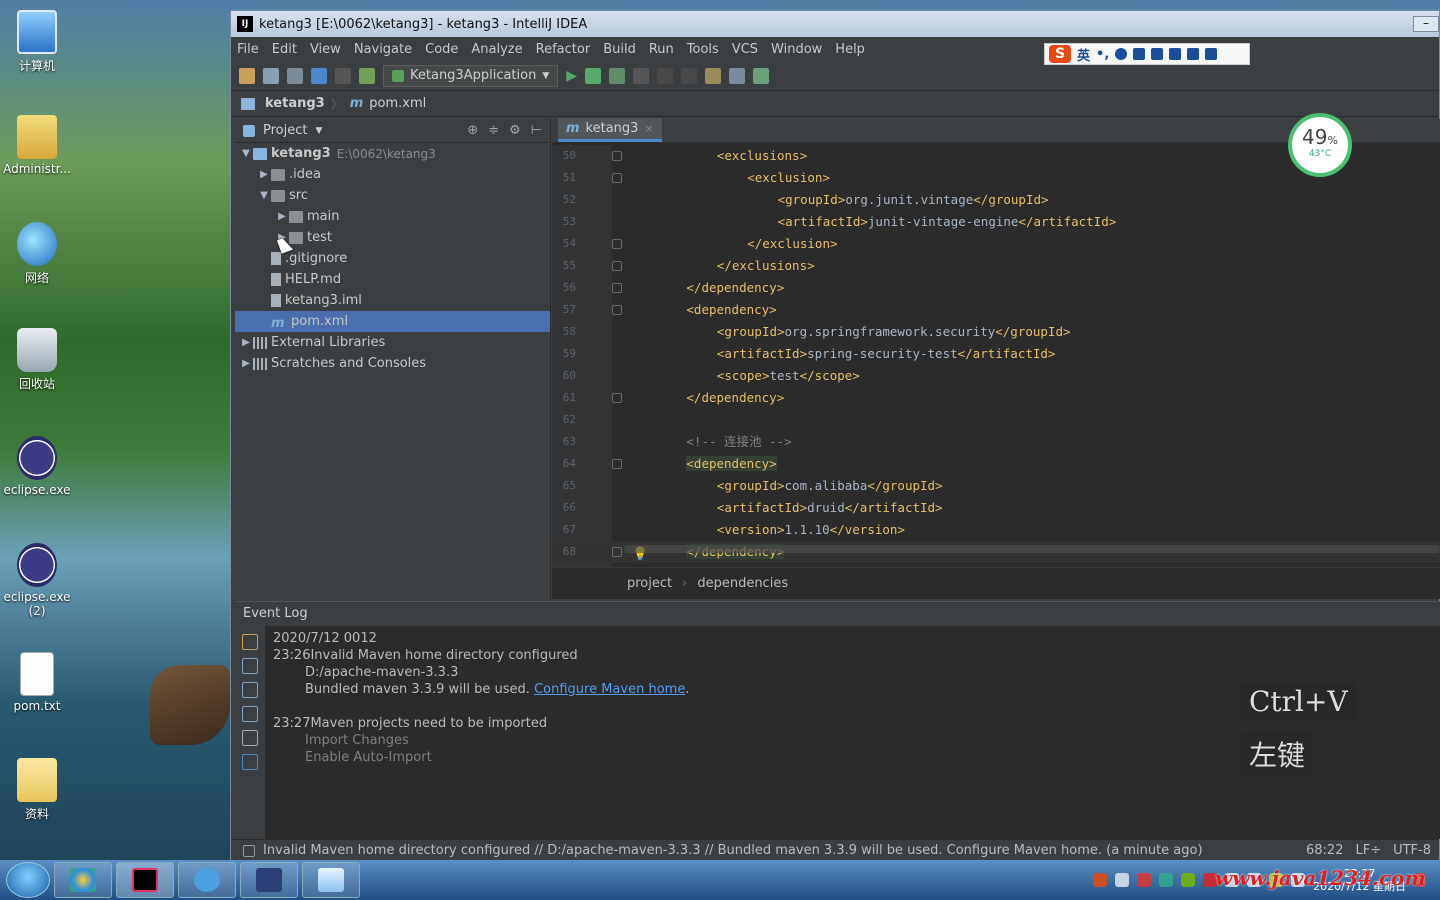 The image size is (1440, 900). Describe the element at coordinates (295, 103) in the screenshot. I see `breadcrumb-project: ketang3` at that location.